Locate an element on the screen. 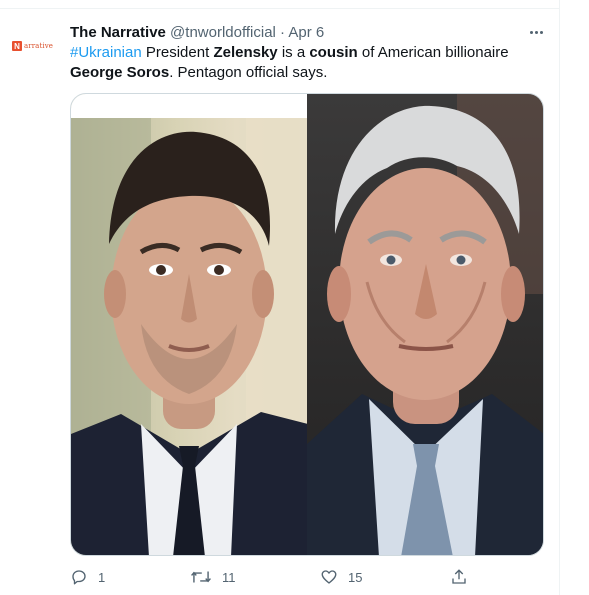 The image size is (589, 595). tweet-date: Apr 6 is located at coordinates (306, 32).